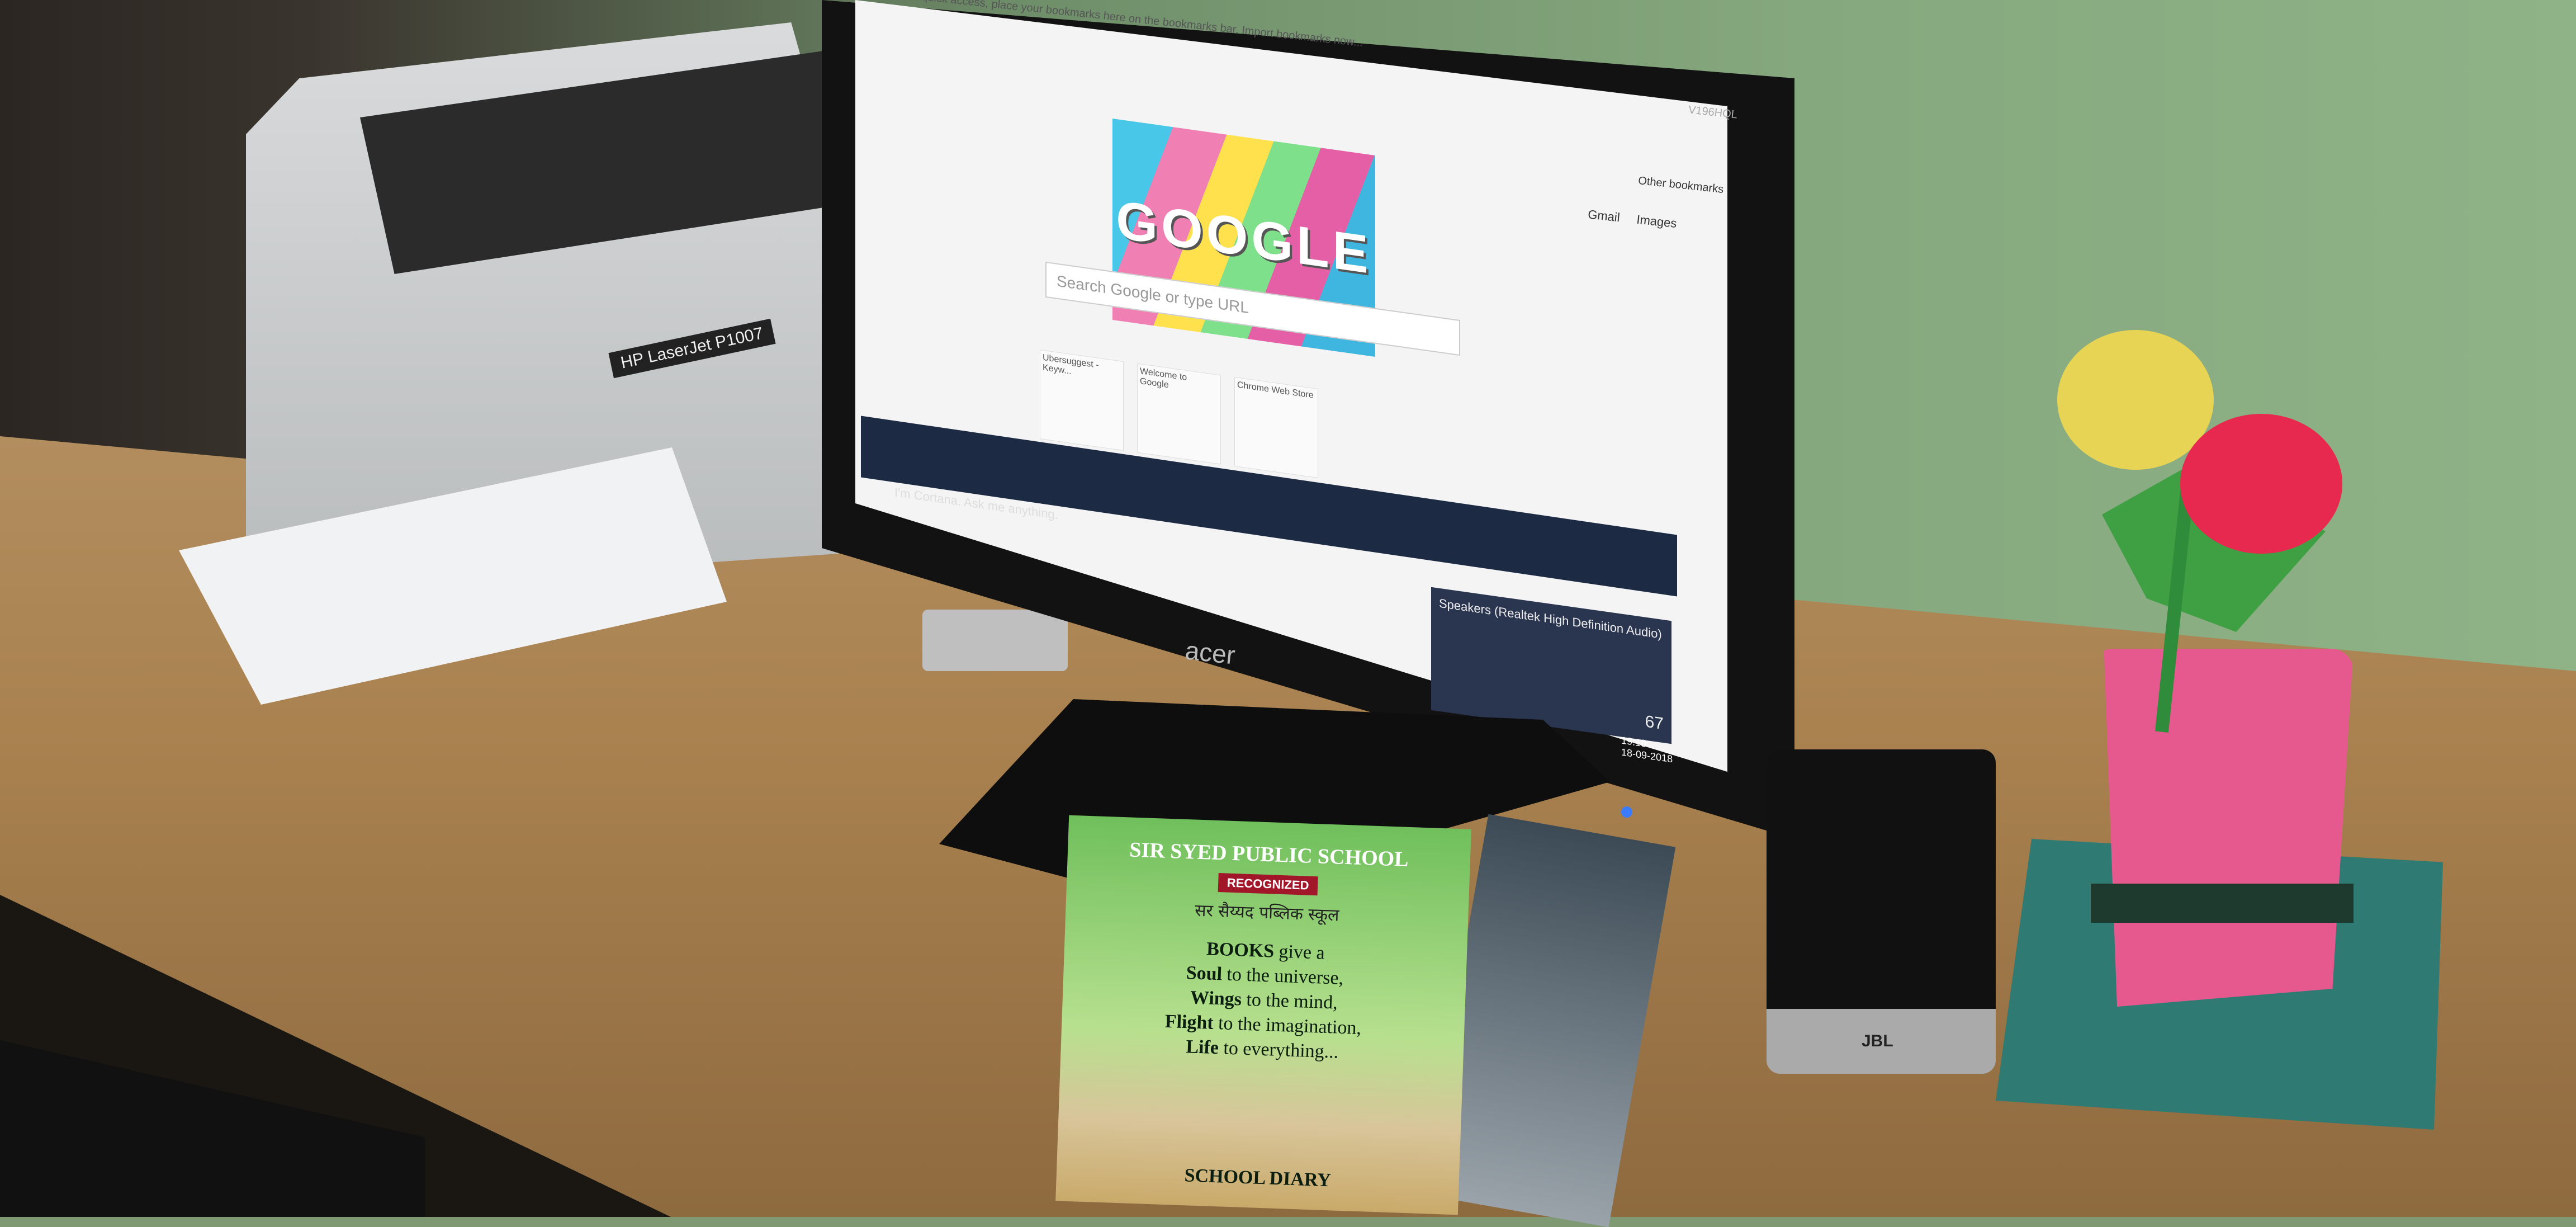 This screenshot has width=2576, height=1227. What do you see at coordinates (995, 640) in the screenshot?
I see `small-speaker` at bounding box center [995, 640].